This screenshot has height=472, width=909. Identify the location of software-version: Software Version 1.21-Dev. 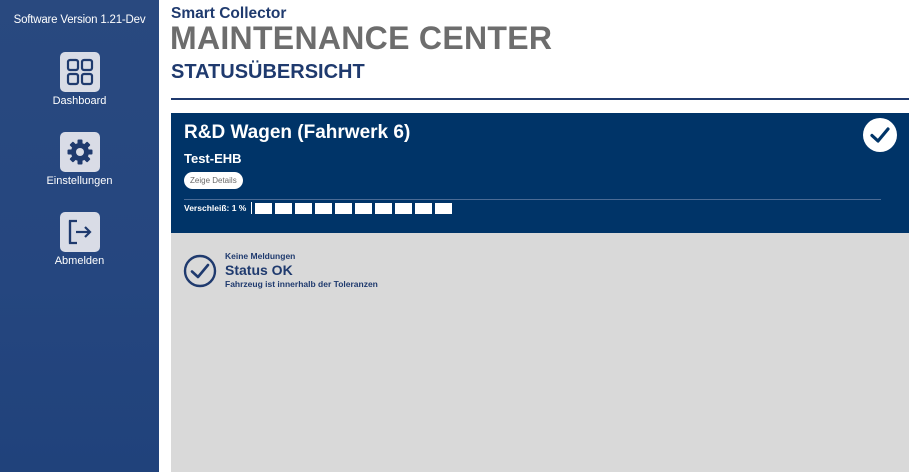
(79, 20).